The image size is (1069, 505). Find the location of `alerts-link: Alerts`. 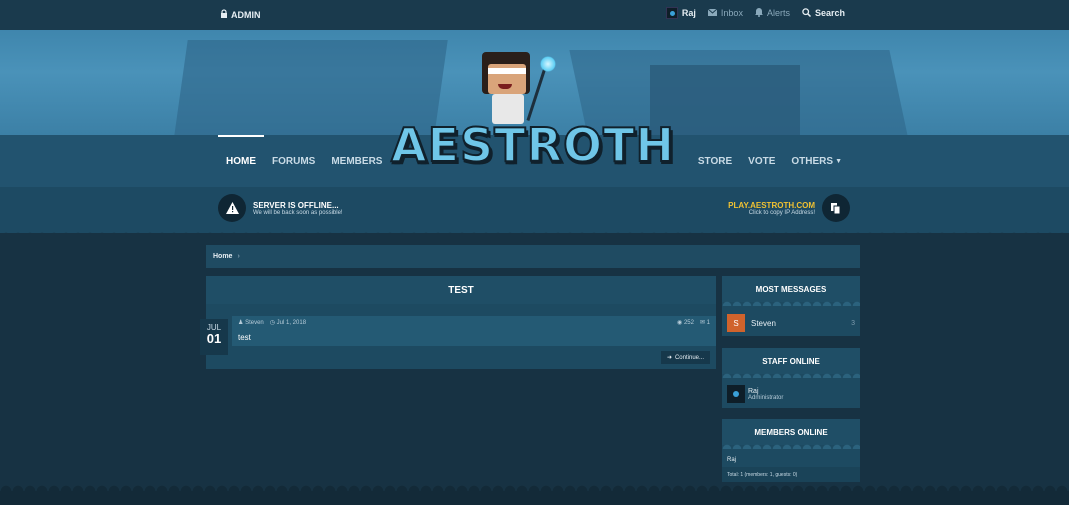

alerts-link: Alerts is located at coordinates (772, 13).